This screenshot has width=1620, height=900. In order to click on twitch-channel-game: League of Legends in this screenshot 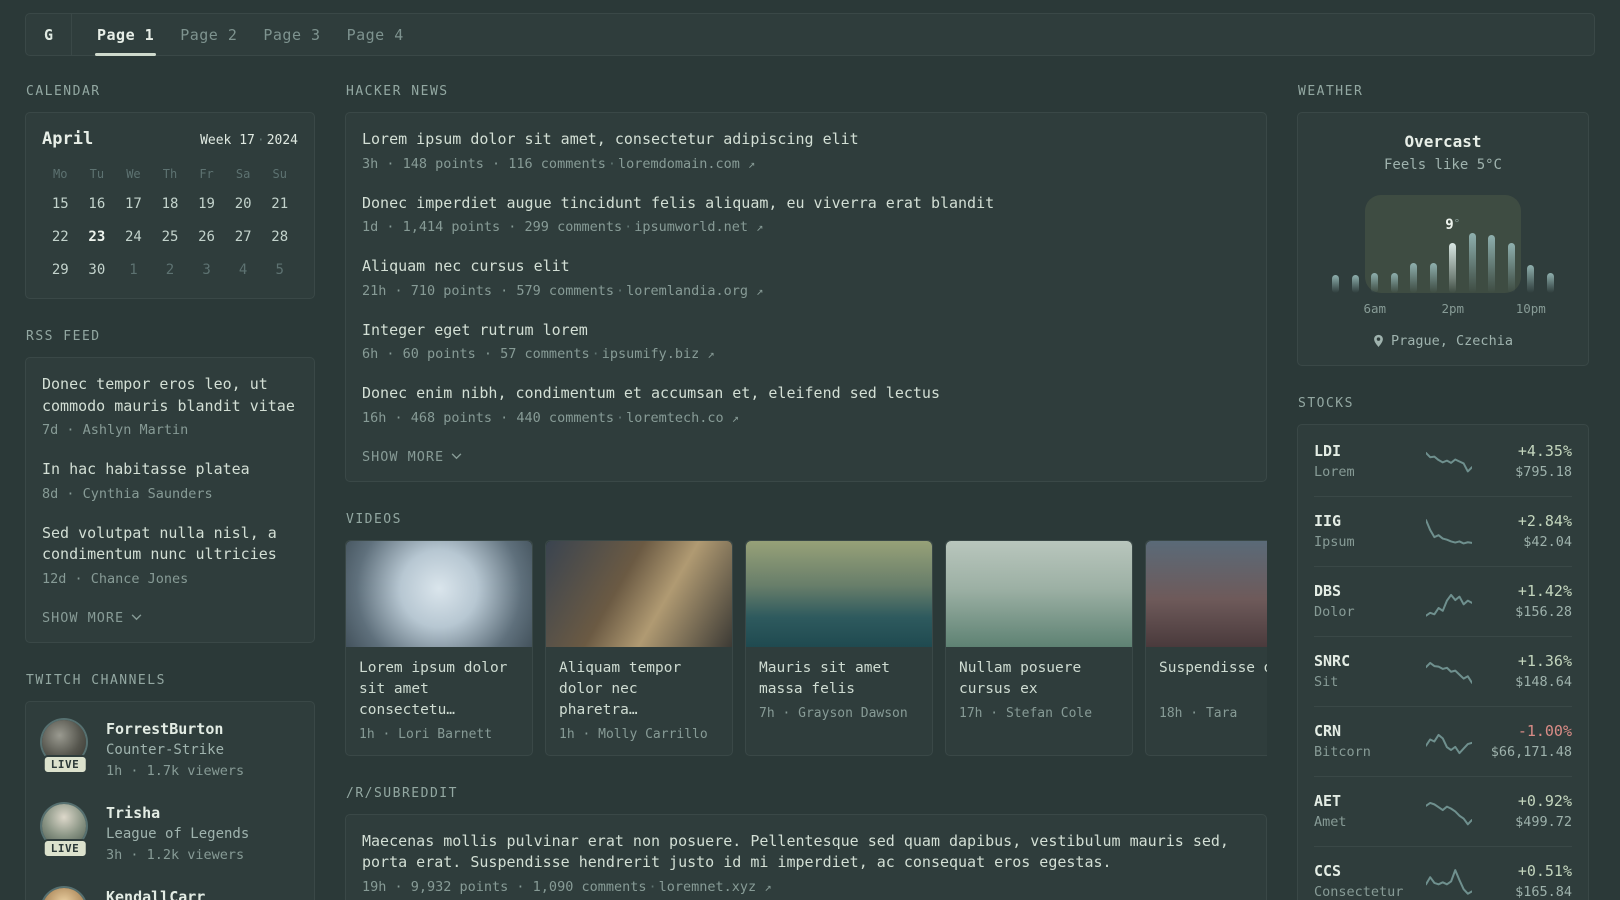, I will do `click(178, 833)`.